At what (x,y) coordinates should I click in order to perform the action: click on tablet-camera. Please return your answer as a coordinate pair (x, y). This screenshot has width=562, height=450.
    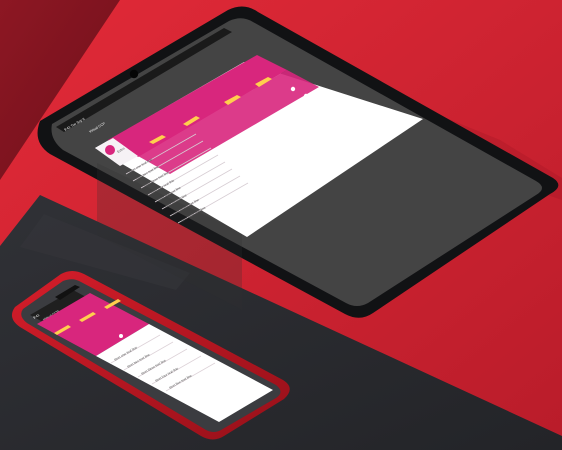
    Looking at the image, I should click on (134, 74).